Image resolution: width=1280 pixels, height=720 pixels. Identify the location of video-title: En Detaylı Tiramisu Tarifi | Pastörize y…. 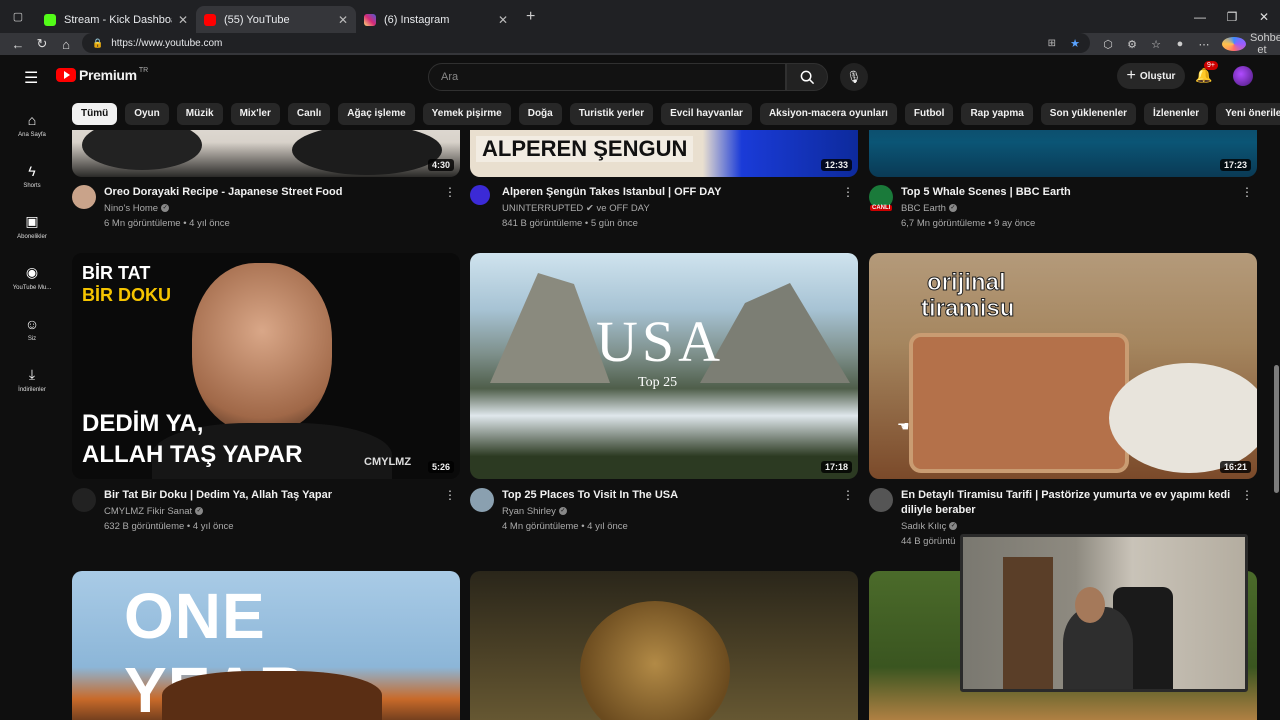
(1070, 503).